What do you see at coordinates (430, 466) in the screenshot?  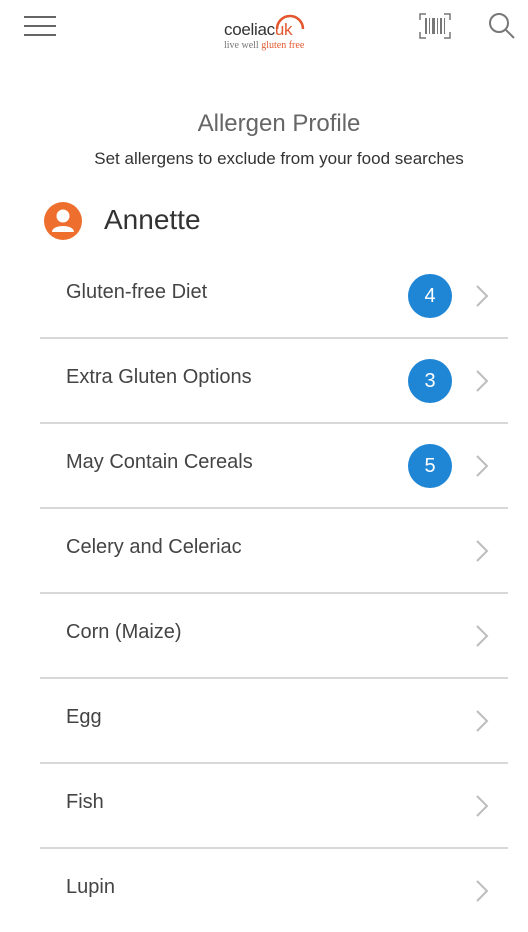 I see `count-badge: 5` at bounding box center [430, 466].